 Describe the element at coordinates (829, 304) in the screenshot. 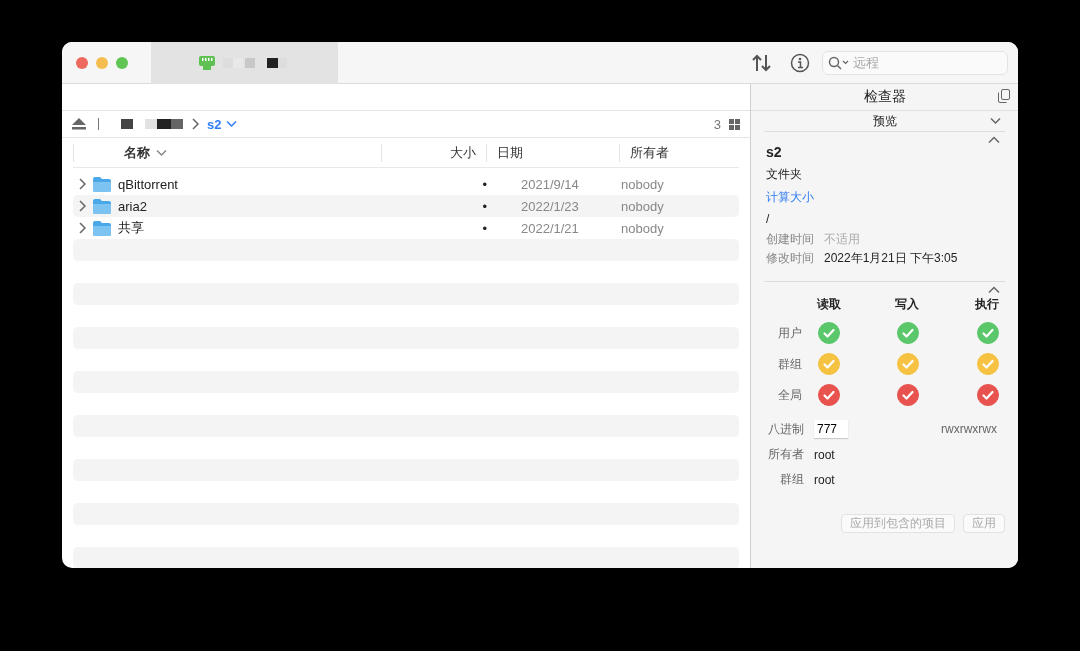

I see `permission-column-header: 读取` at that location.